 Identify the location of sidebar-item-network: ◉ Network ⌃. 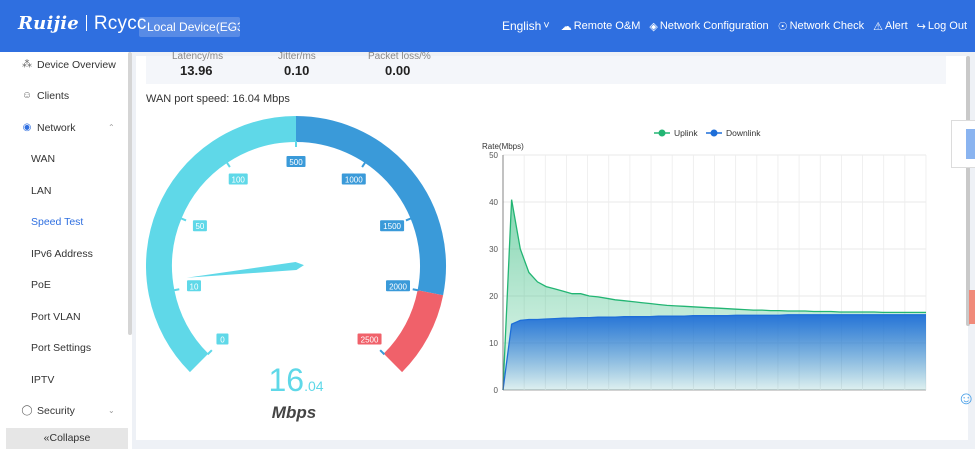
(64, 128).